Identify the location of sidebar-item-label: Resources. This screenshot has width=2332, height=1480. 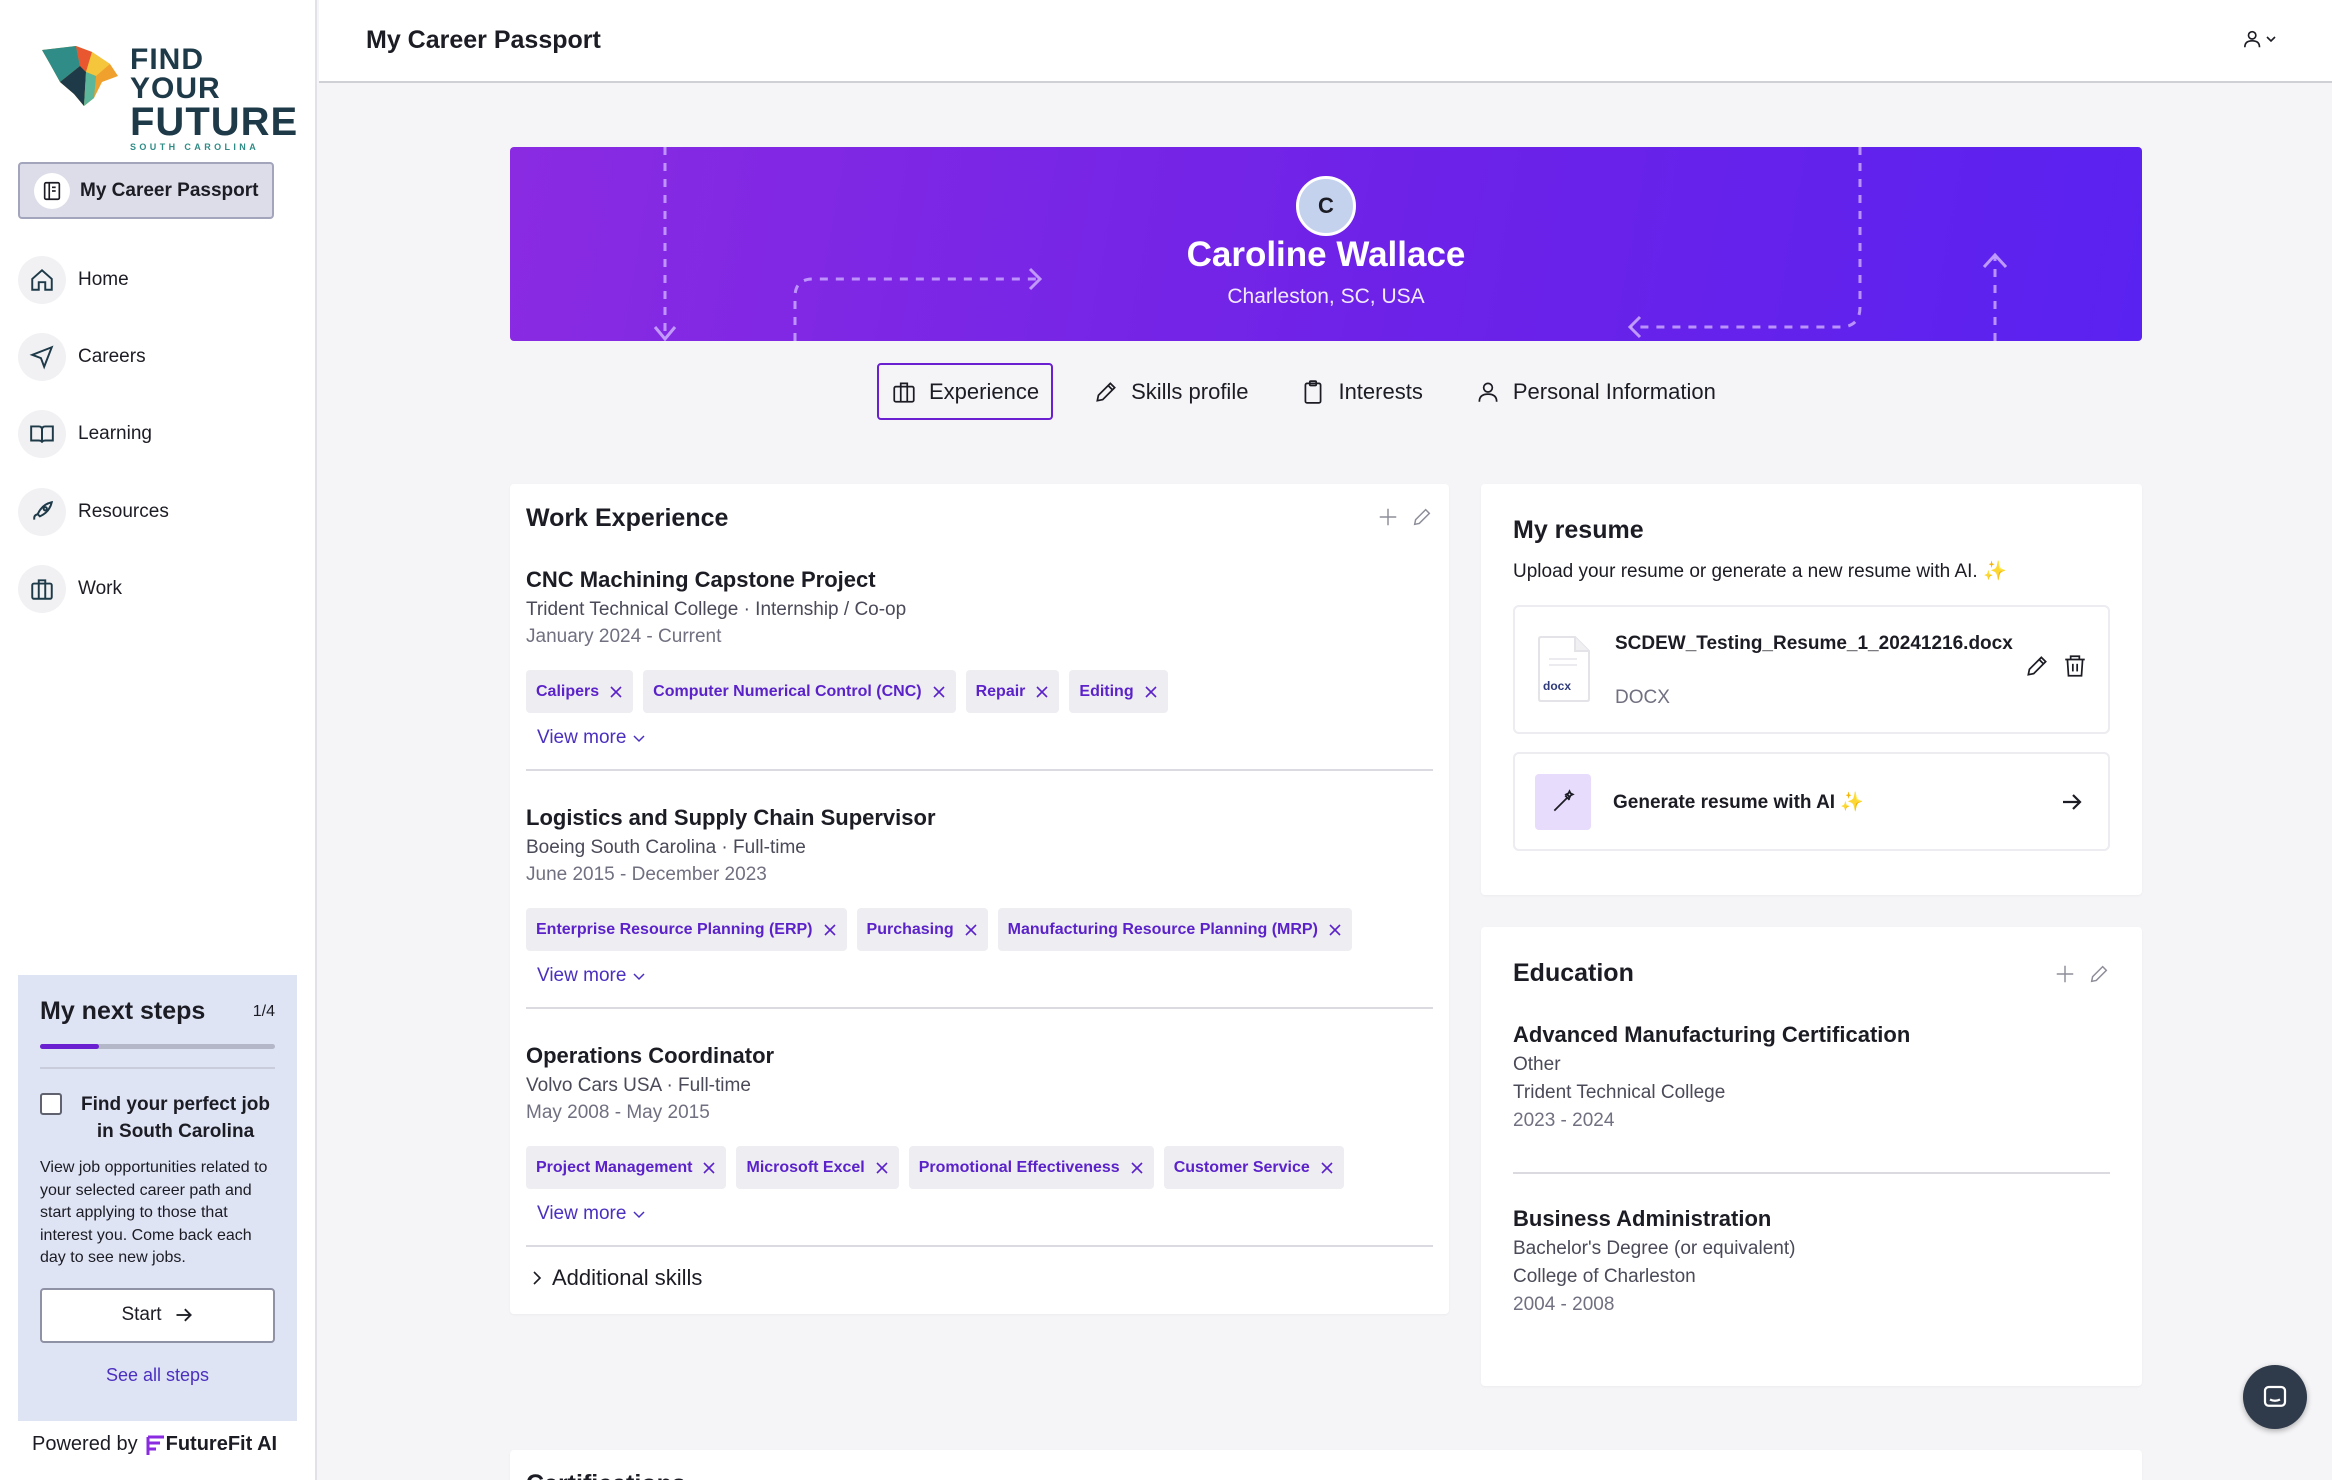
(123, 511).